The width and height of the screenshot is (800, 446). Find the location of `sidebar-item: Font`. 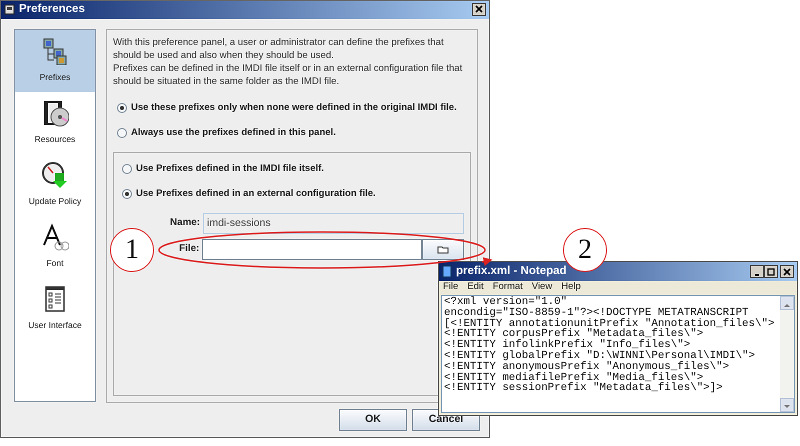

sidebar-item: Font is located at coordinates (55, 247).